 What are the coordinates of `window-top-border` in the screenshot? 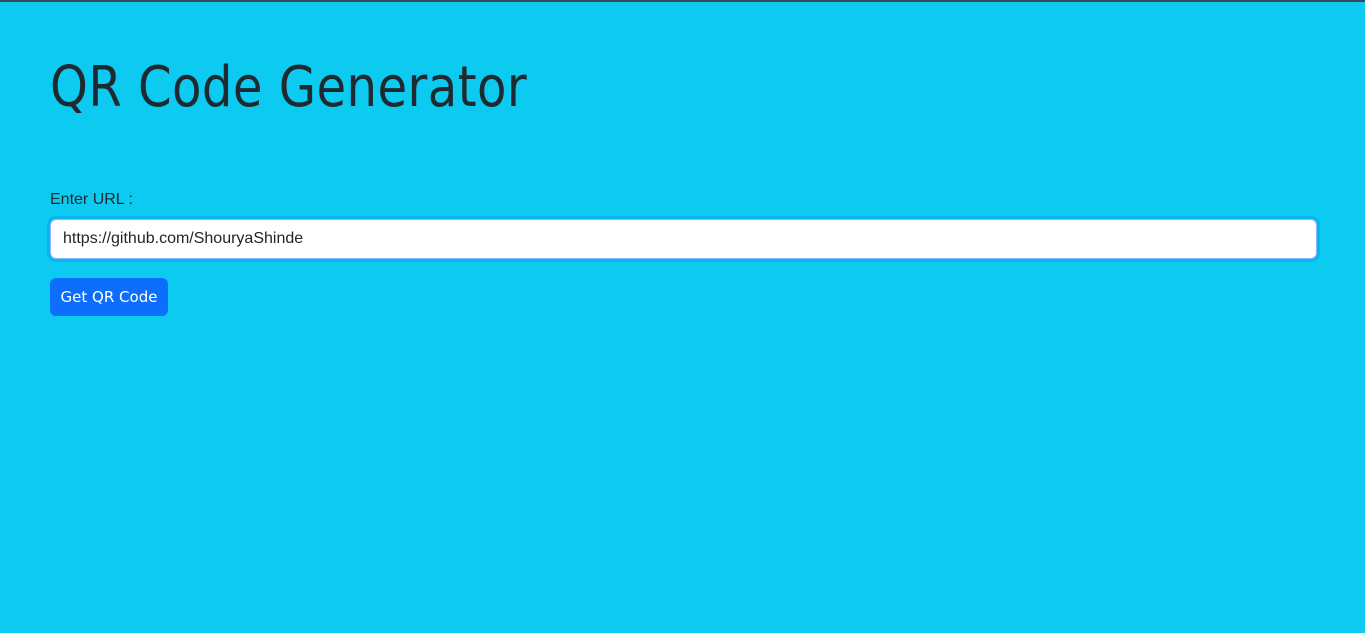 It's located at (682, 1).